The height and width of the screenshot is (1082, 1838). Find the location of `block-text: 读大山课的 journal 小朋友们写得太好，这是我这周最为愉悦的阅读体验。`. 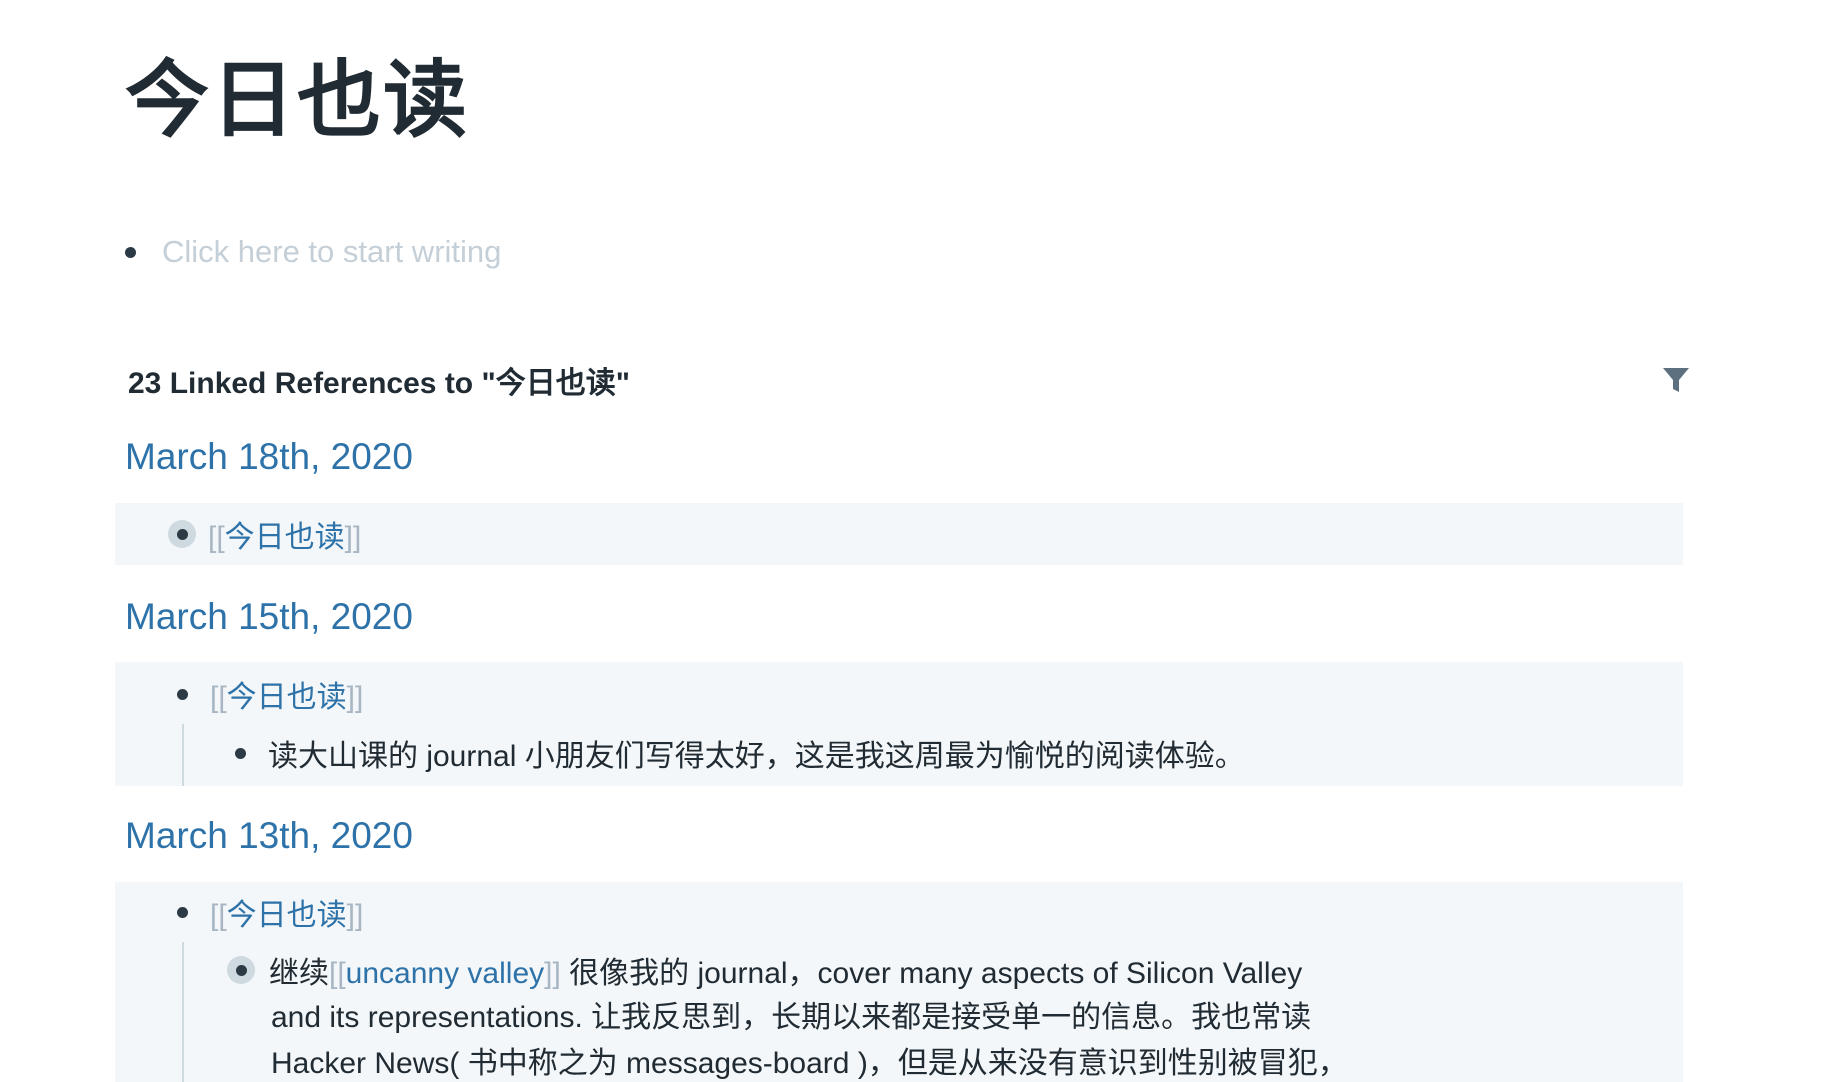

block-text: 读大山课的 journal 小朋友们写得太好，这是我这周最为愉悦的阅读体验。 is located at coordinates (756, 753).